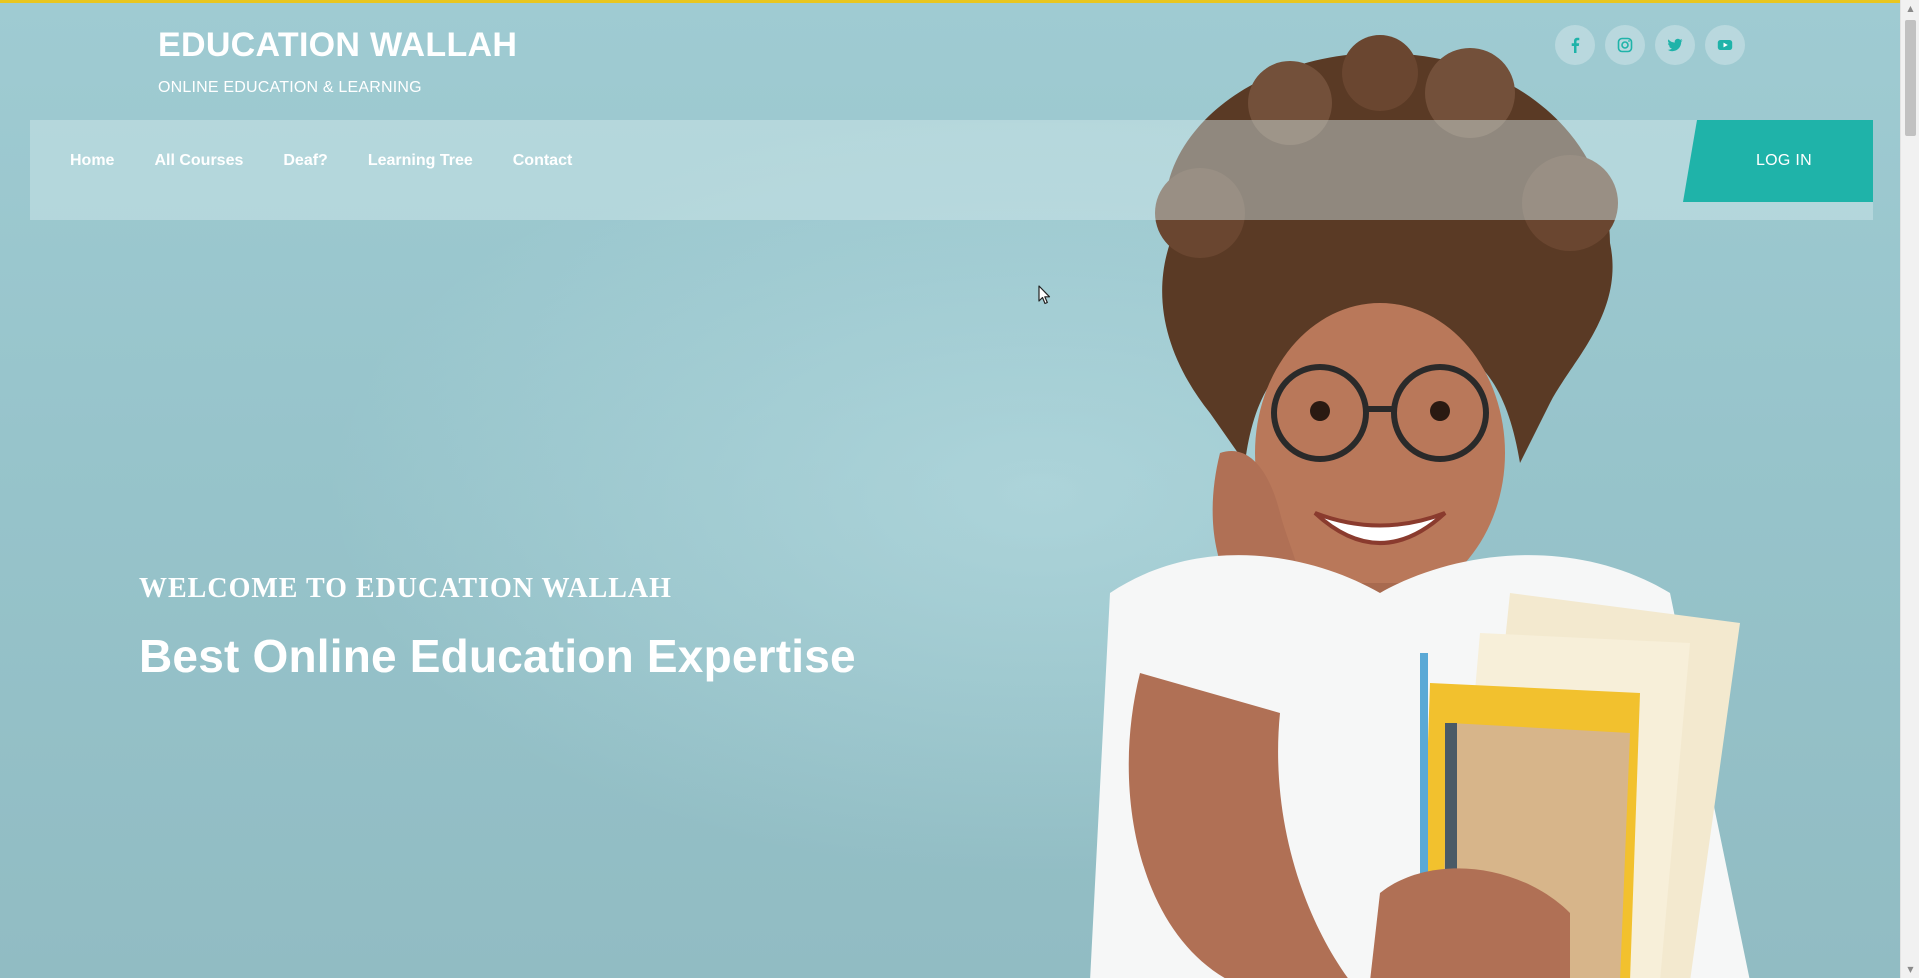  What do you see at coordinates (1910, 8) in the screenshot?
I see `scroll-up-arrow-icon: ▲` at bounding box center [1910, 8].